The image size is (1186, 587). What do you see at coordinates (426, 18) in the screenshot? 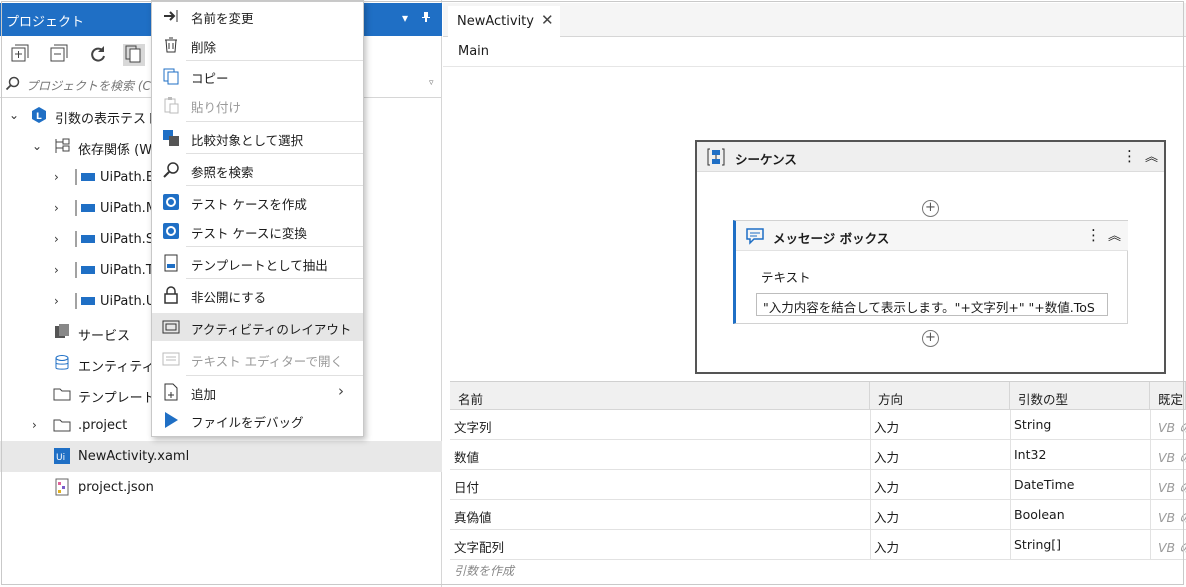
I see `pin-icon` at bounding box center [426, 18].